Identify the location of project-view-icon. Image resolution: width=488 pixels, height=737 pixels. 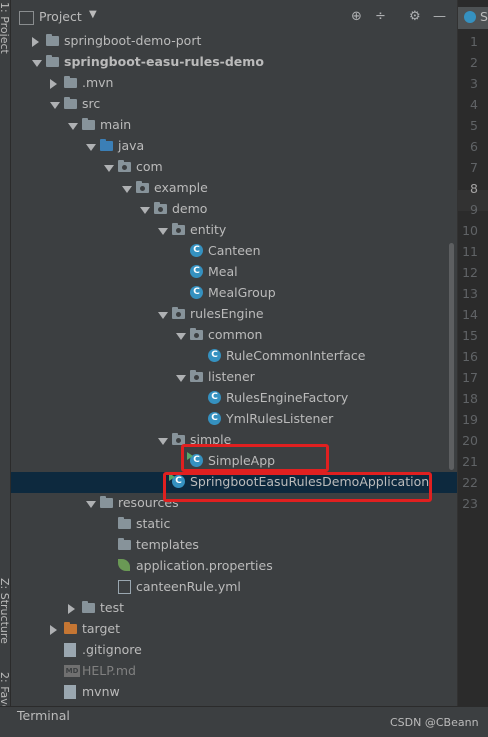
(26, 18).